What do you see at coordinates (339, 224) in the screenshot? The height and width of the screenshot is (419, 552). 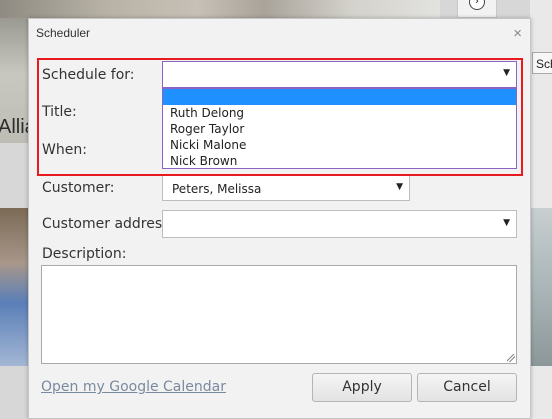 I see `customer-address-select: ▼` at bounding box center [339, 224].